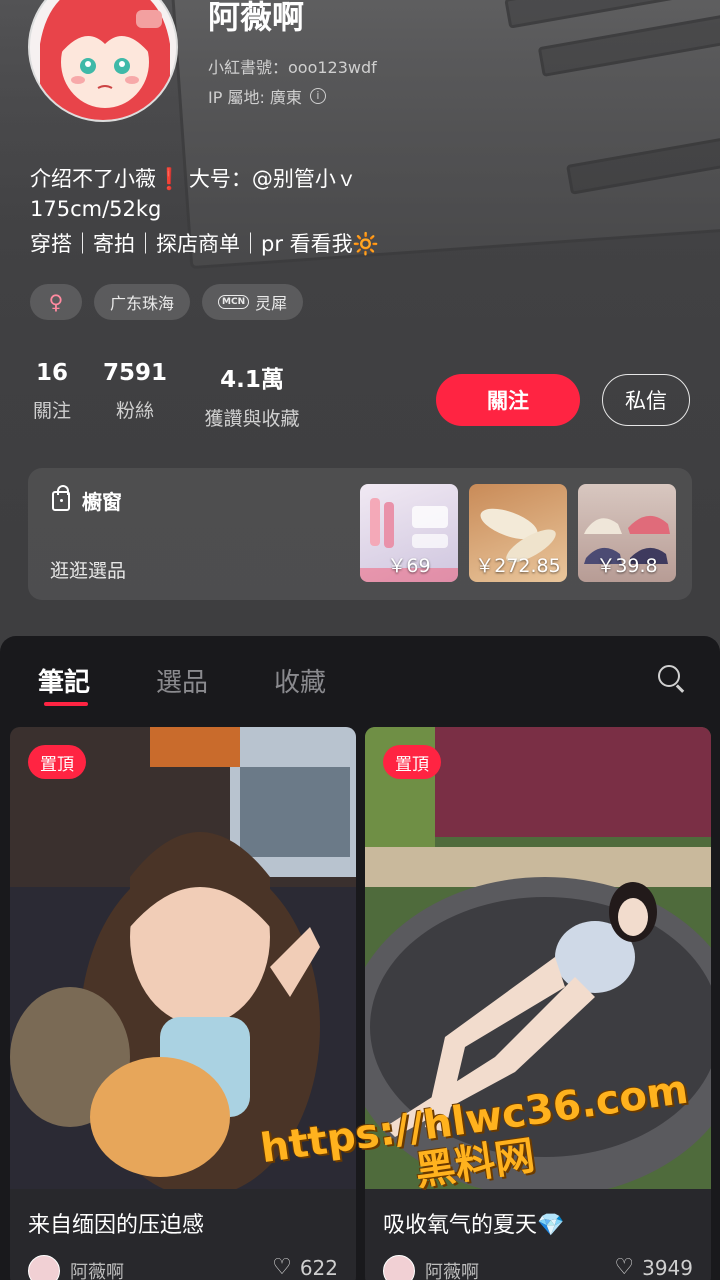  I want to click on tab-notes: 筆記, so click(64, 680).